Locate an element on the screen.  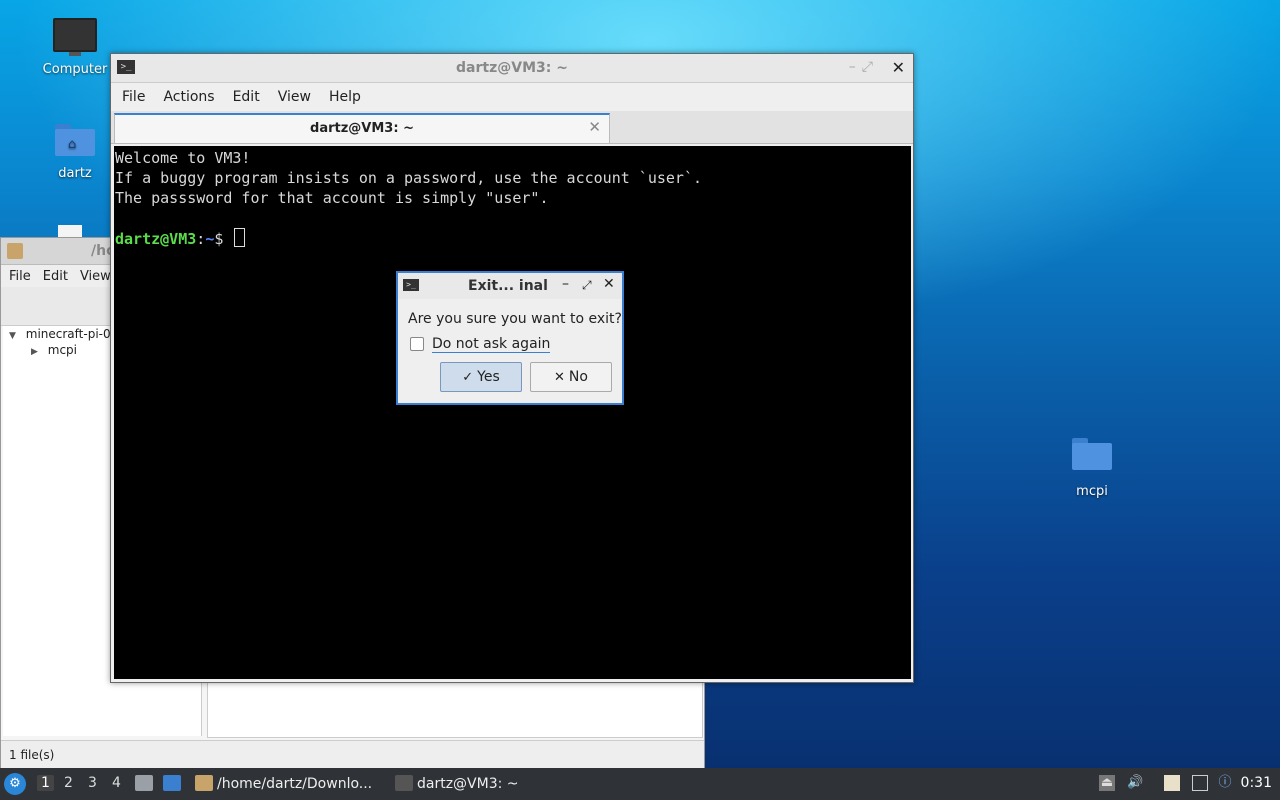
no-button-label: No is located at coordinates (578, 377).